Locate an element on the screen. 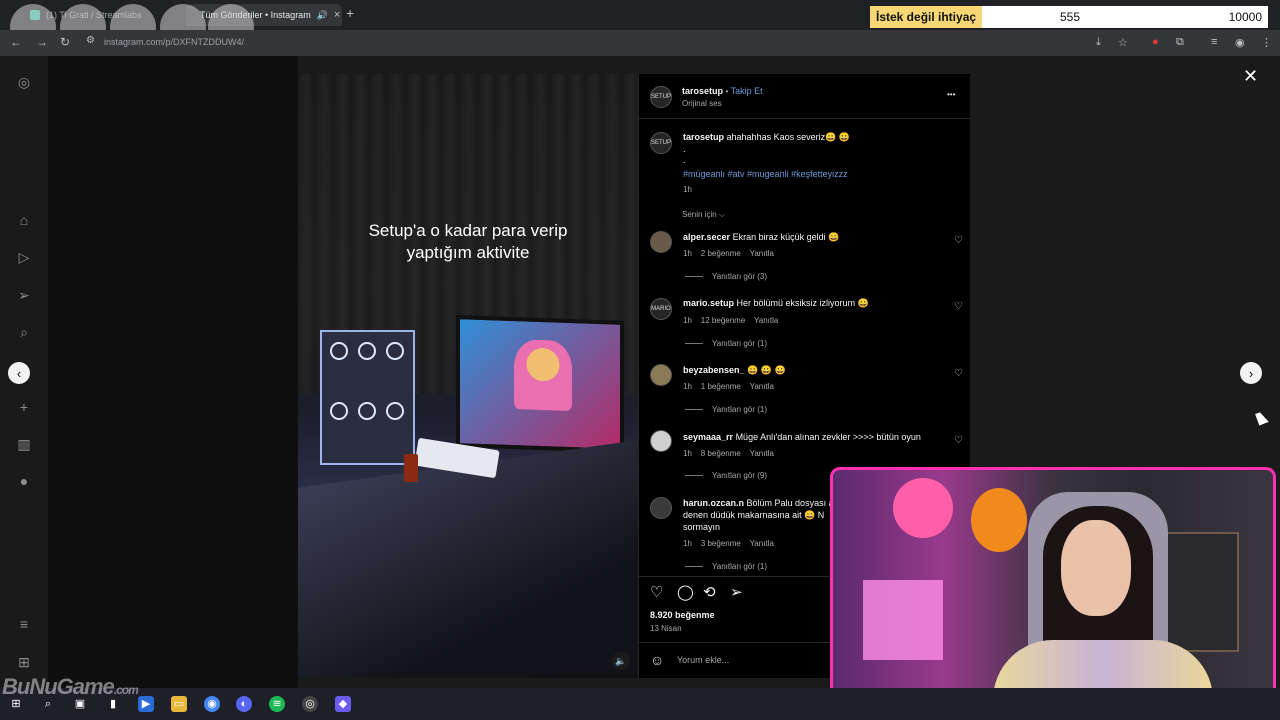 The width and height of the screenshot is (1280, 720). extensions-icon: ⧉ is located at coordinates (1180, 42).